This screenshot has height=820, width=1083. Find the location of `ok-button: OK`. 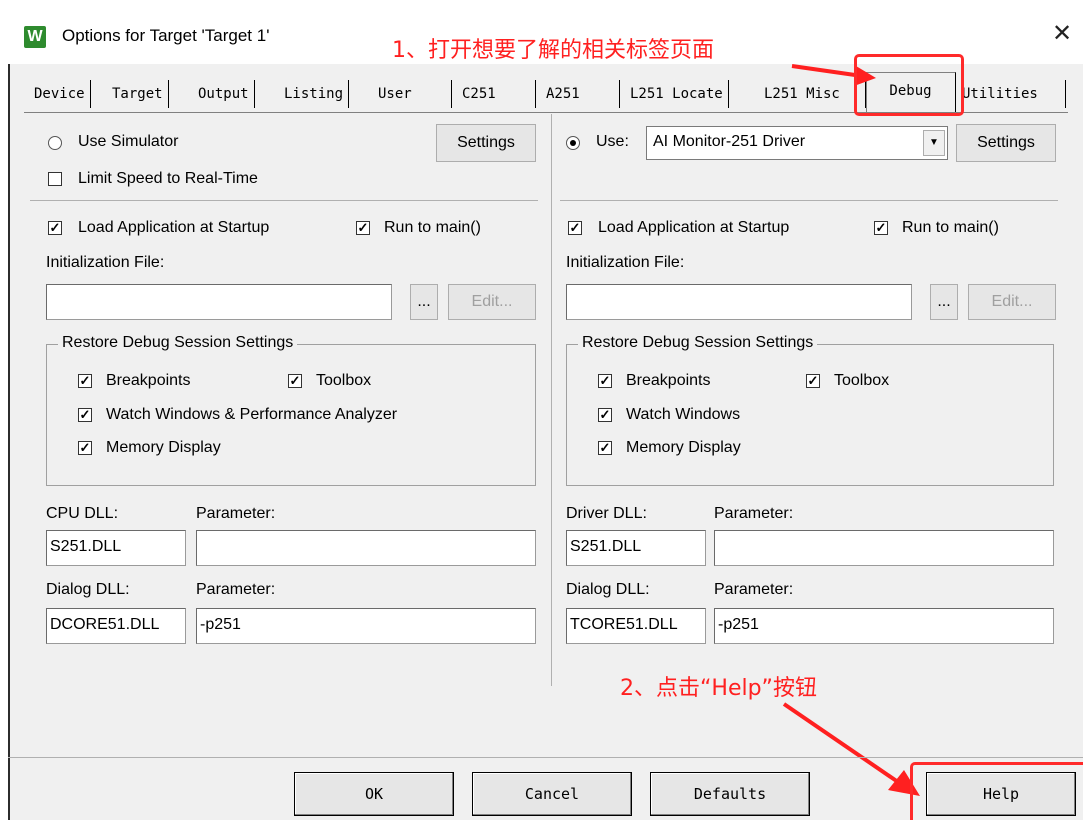

ok-button: OK is located at coordinates (374, 794).